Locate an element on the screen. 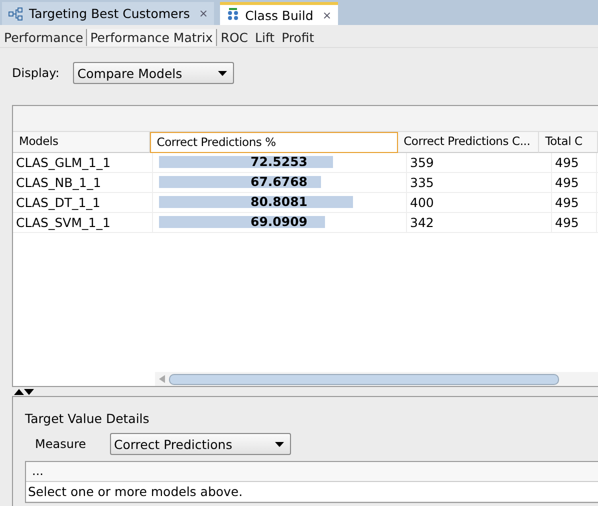  display-label: Display: is located at coordinates (36, 73).